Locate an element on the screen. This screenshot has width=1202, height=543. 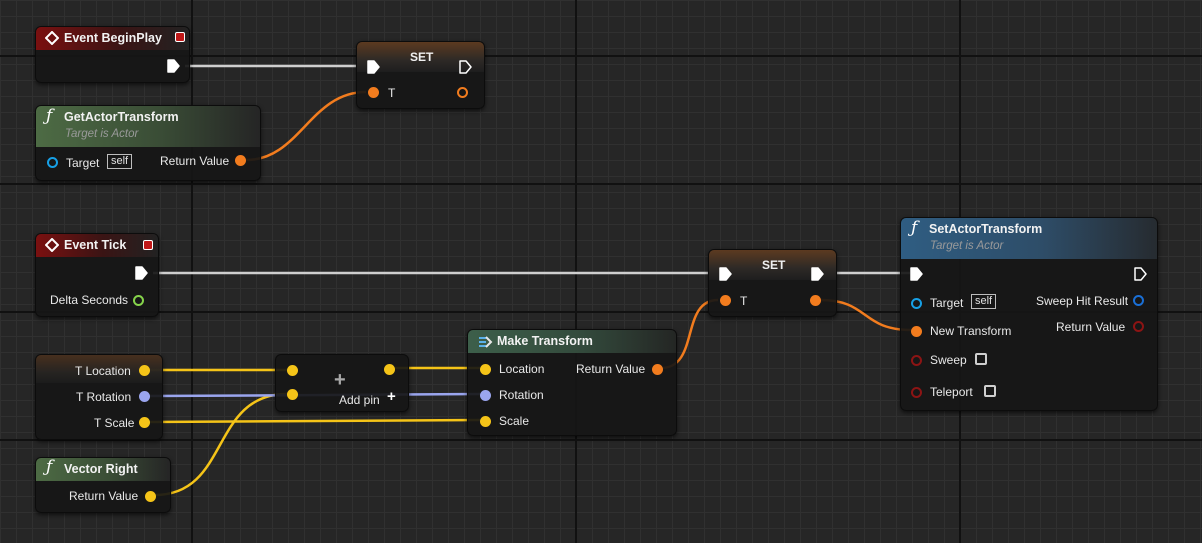
bool-out-pin is located at coordinates (1138, 326).